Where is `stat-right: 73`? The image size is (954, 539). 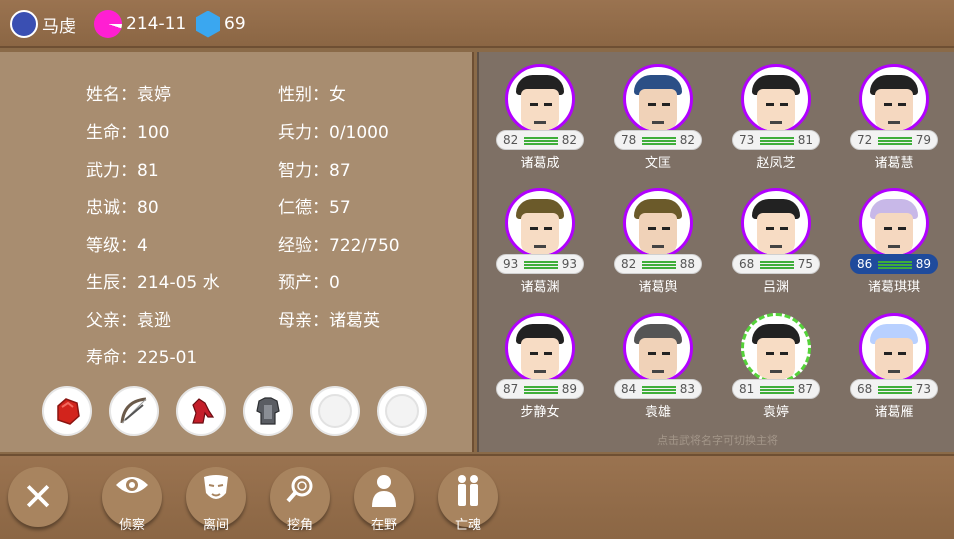 stat-right: 73 is located at coordinates (923, 389).